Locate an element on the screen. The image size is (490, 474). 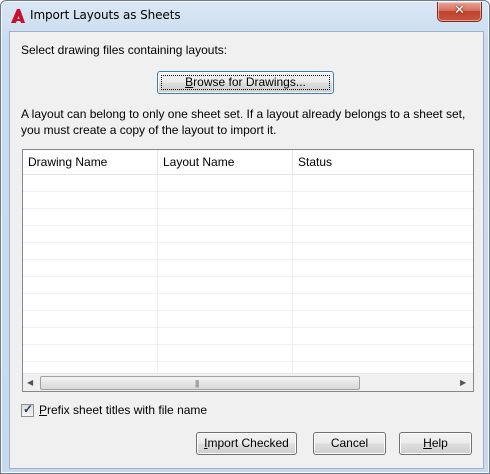
help-mnemonic: H is located at coordinates (427, 443).